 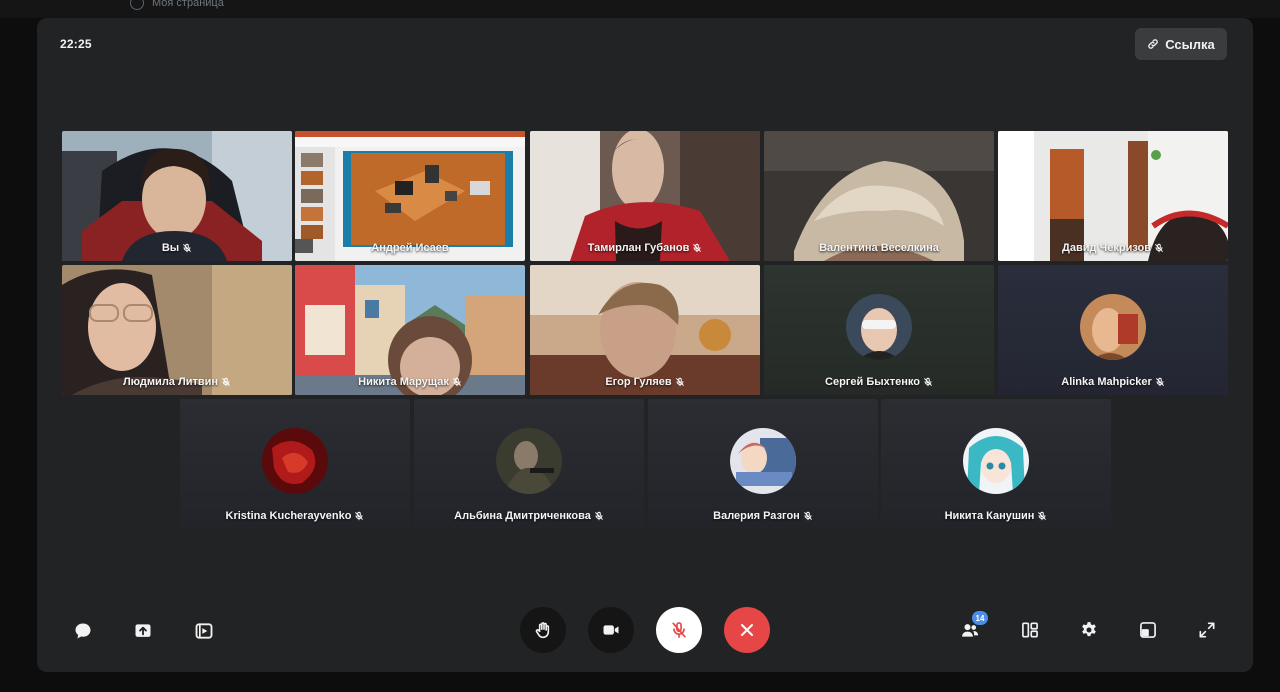 I want to click on fullscreen-icon, so click(x=1207, y=630).